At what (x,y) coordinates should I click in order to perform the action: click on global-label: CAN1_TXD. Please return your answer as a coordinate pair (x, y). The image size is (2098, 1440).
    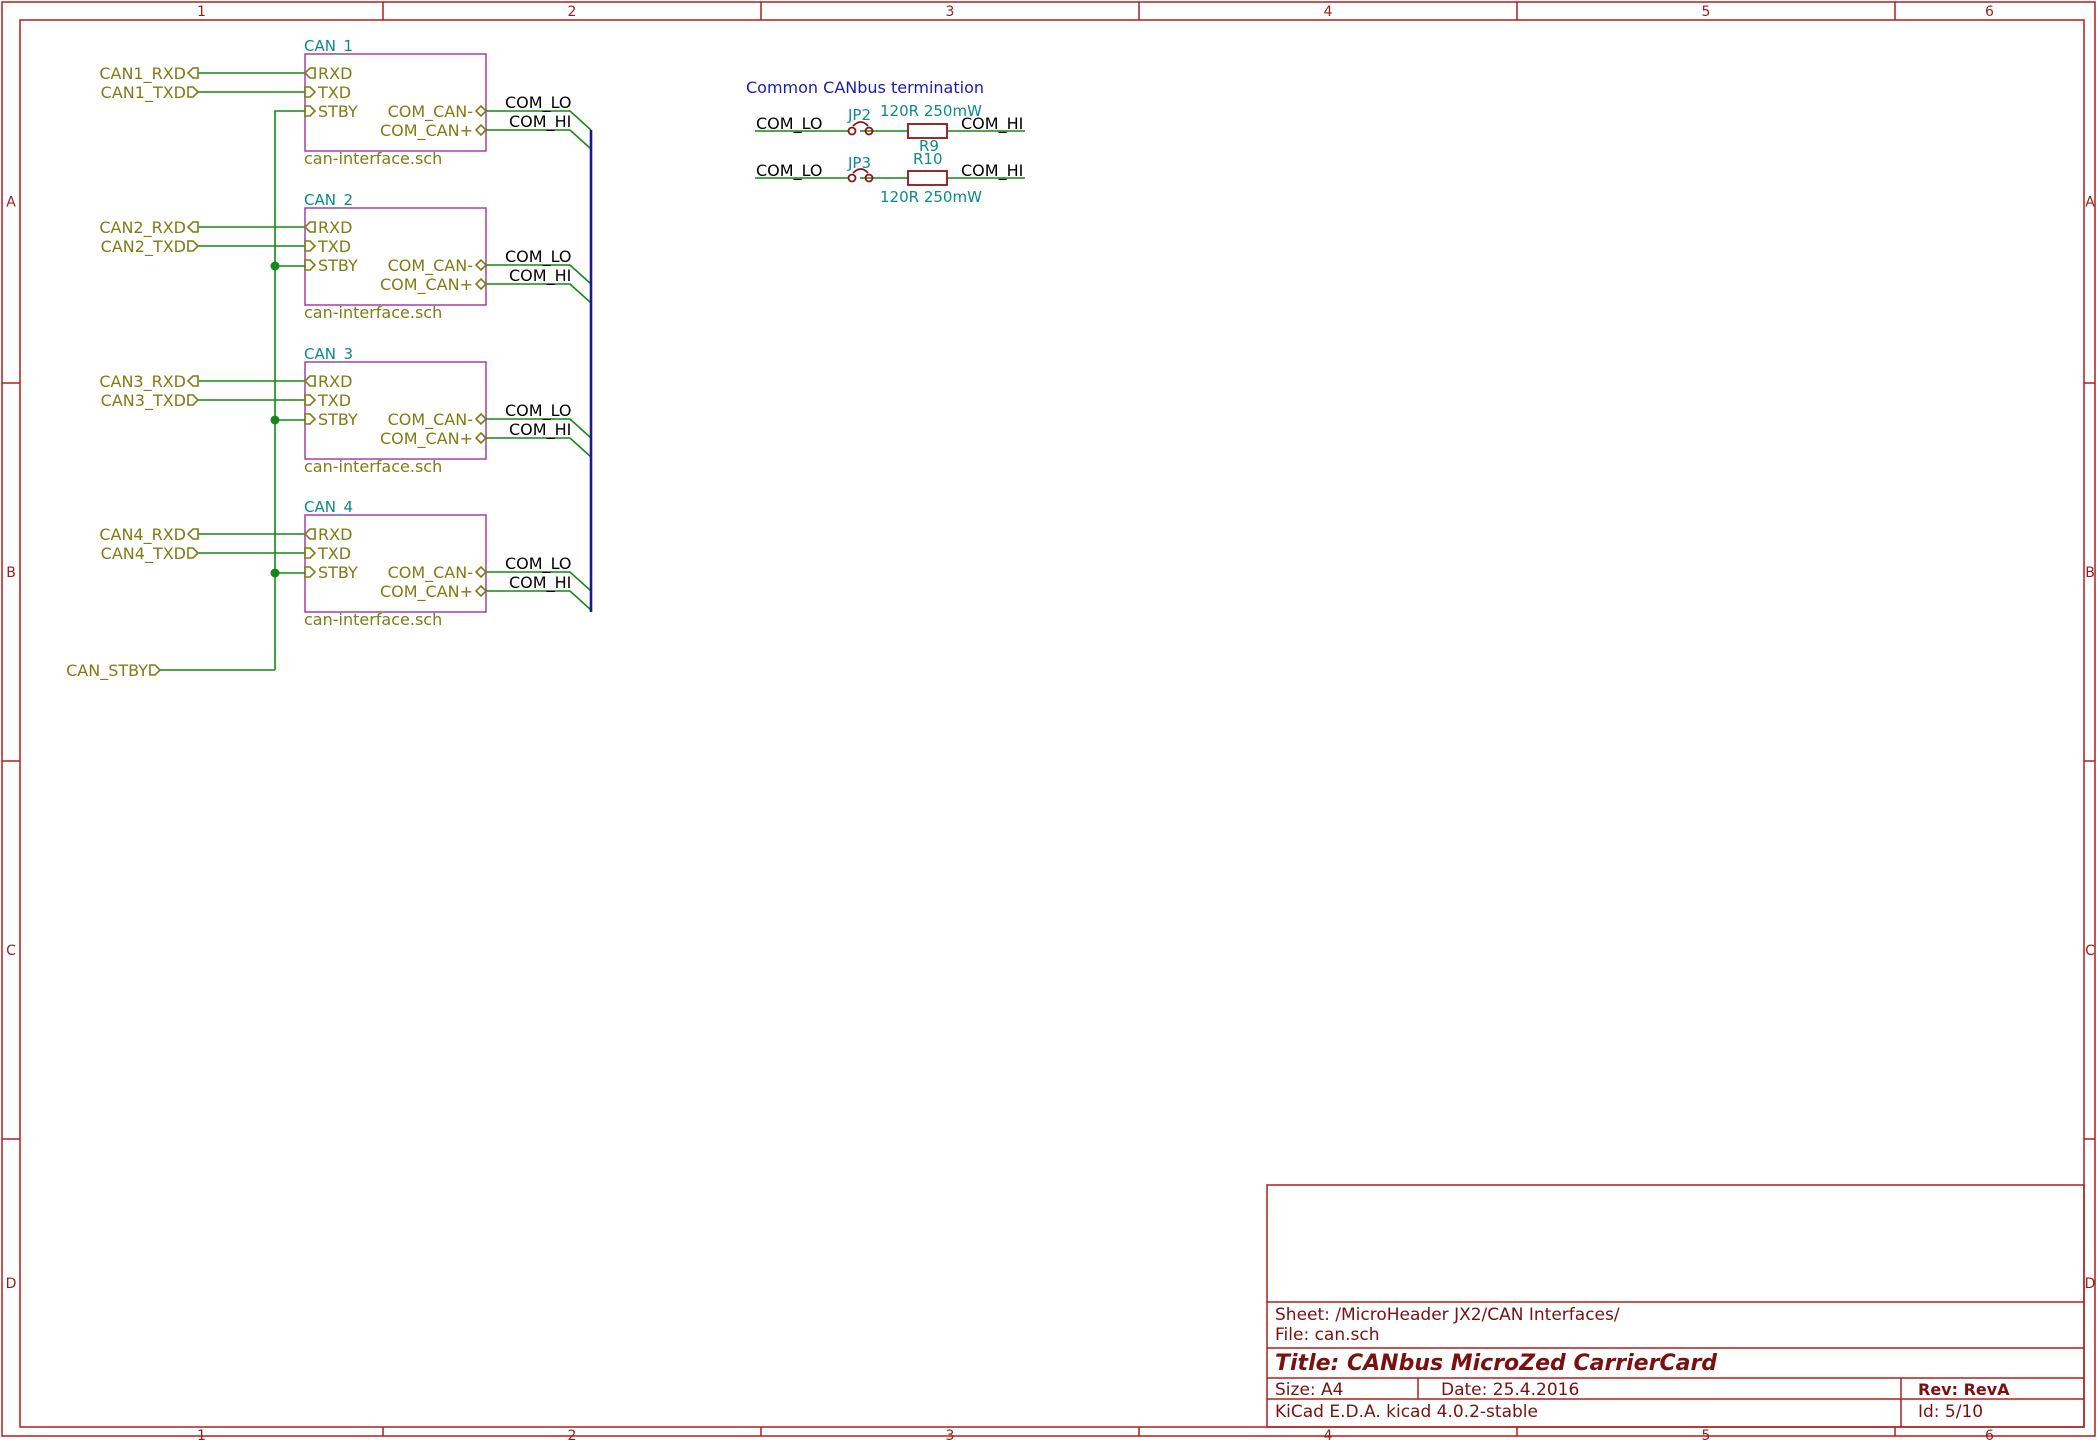
    Looking at the image, I should click on (150, 93).